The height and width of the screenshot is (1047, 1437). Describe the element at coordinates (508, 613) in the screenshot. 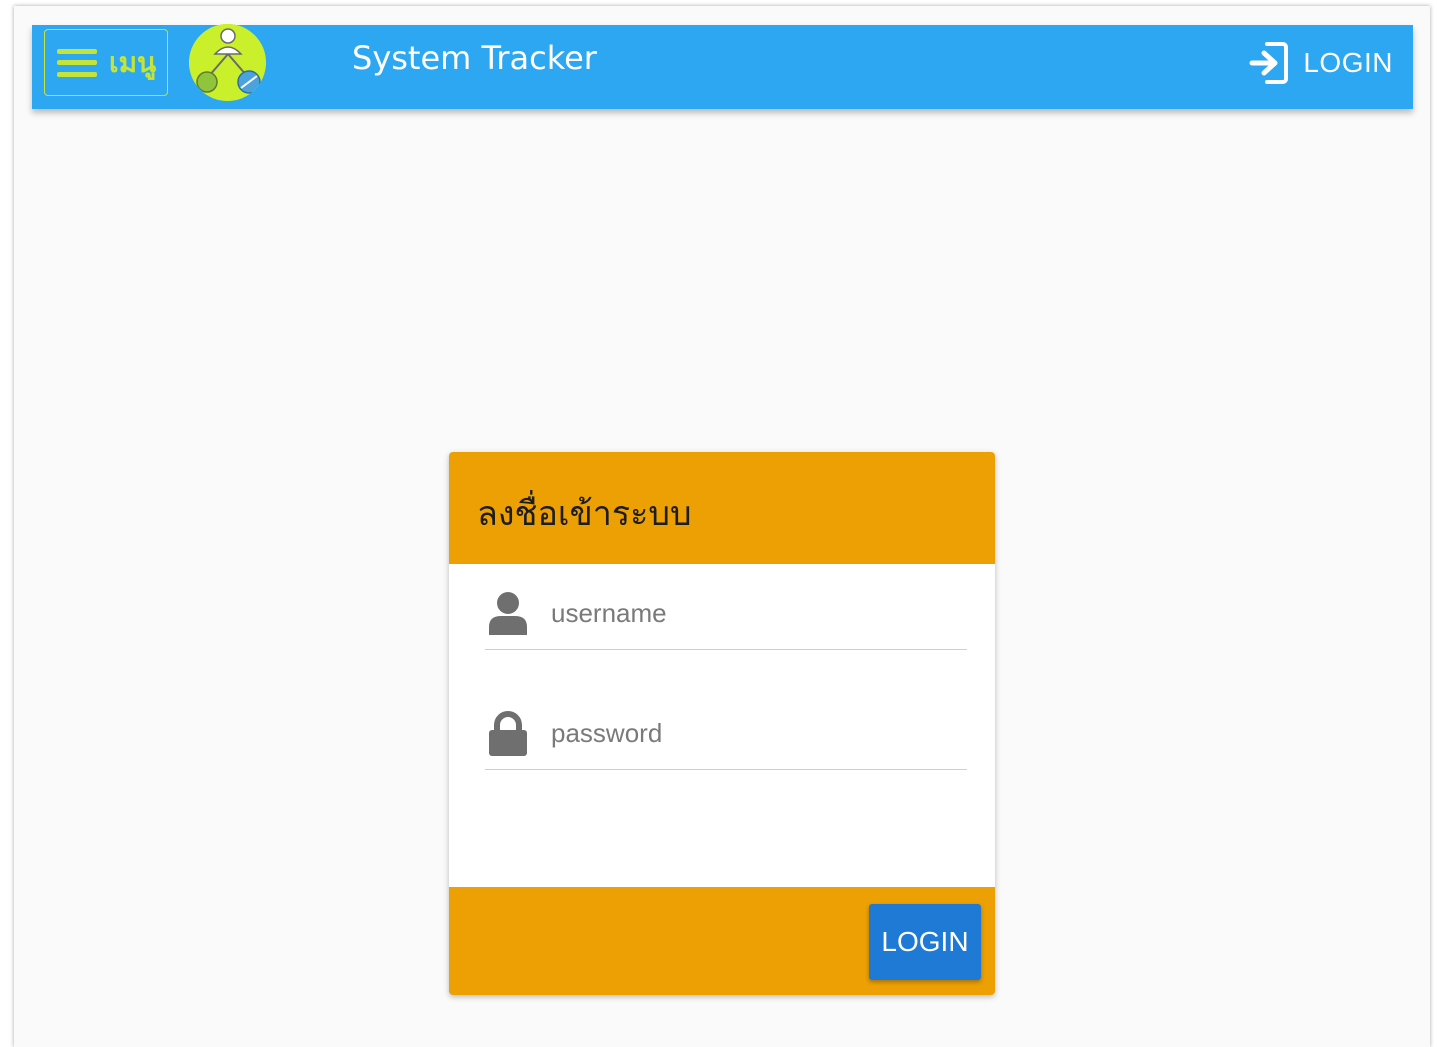

I see `person-icon` at that location.